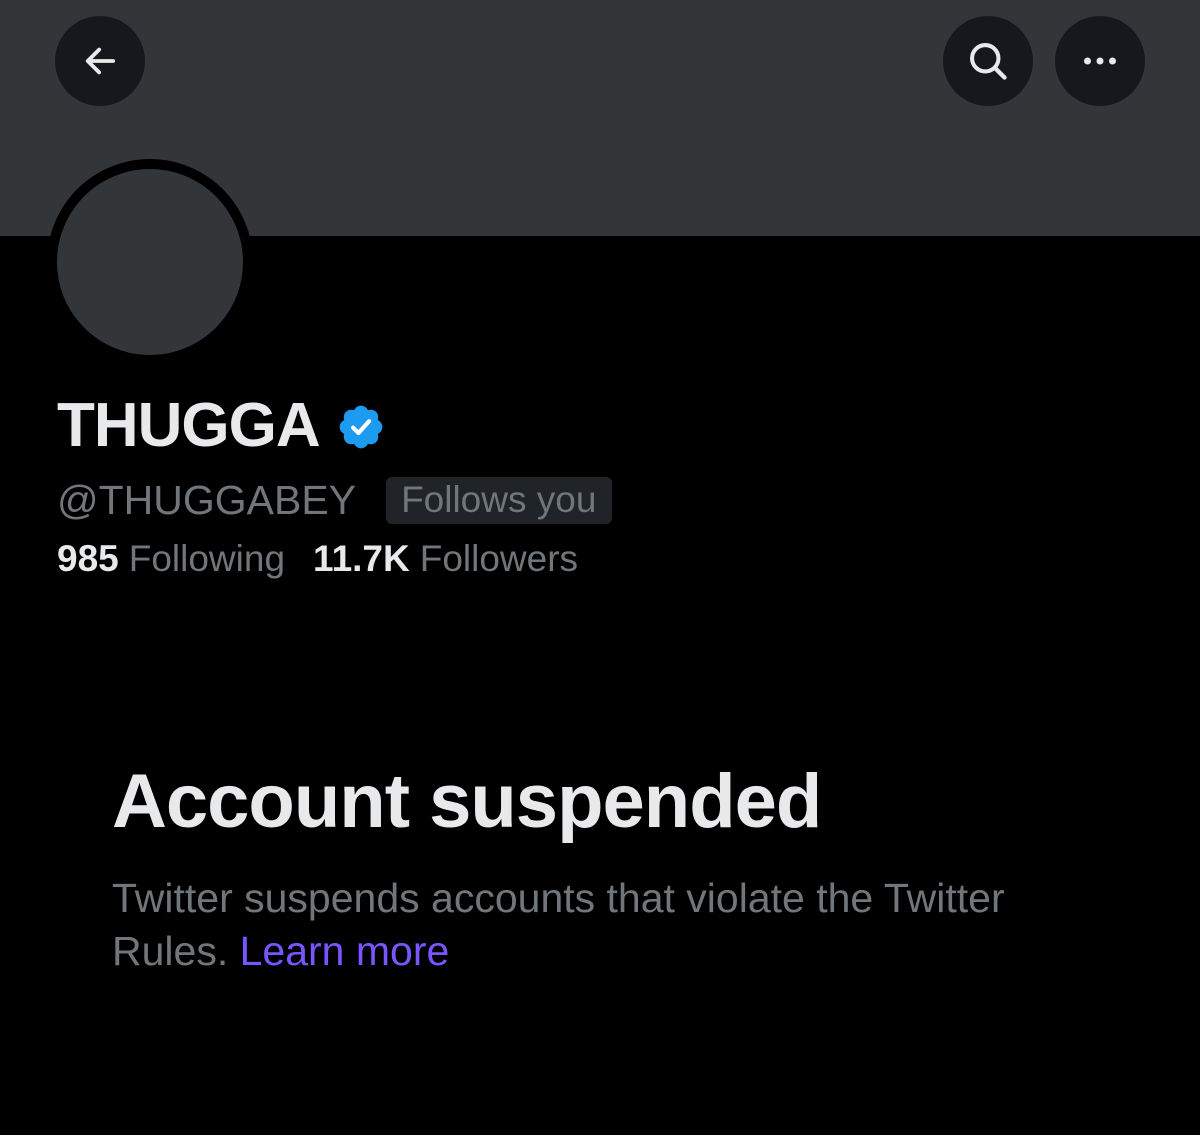  I want to click on search-button, so click(988, 61).